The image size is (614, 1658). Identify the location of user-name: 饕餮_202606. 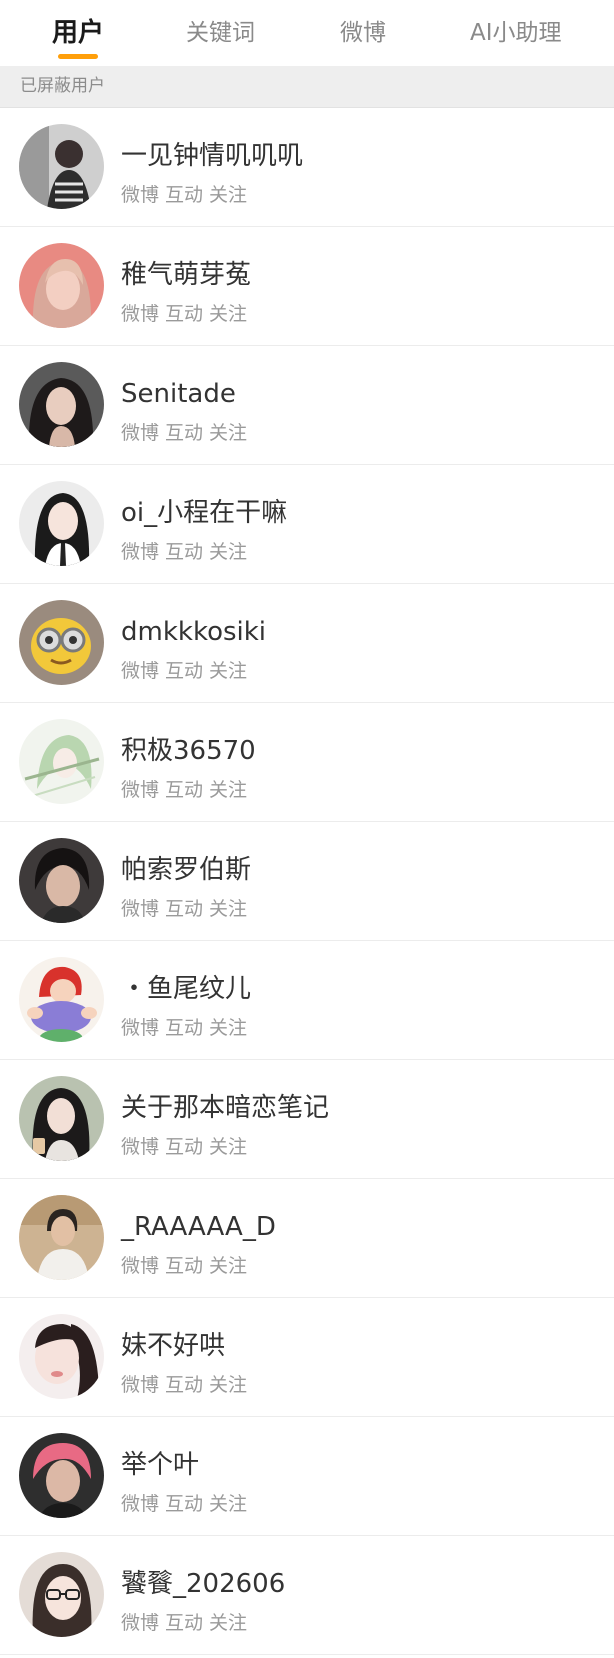
(203, 1584).